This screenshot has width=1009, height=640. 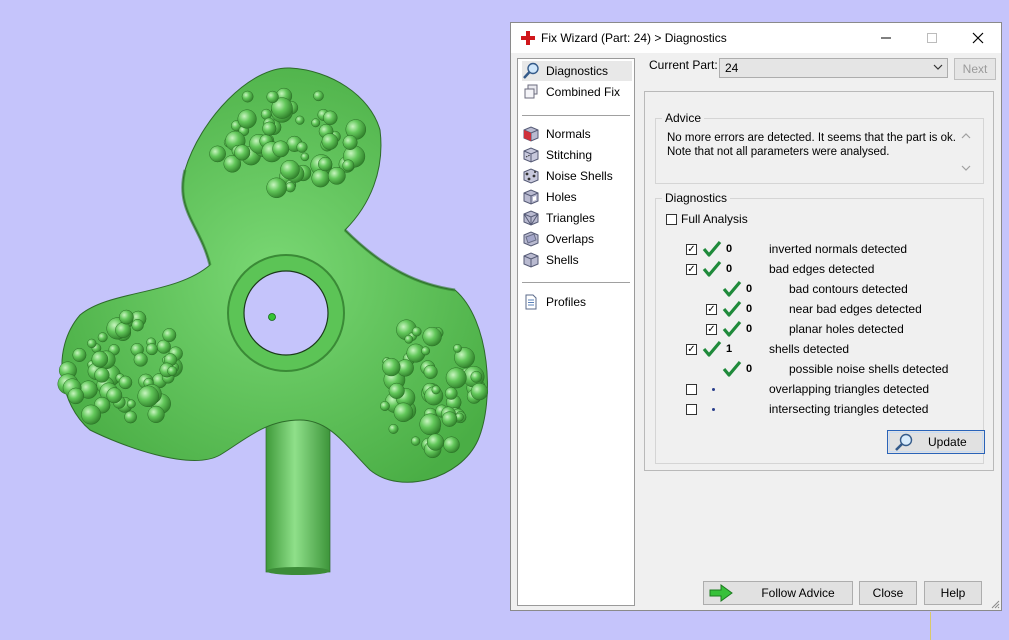 I want to click on bad-edges-label: bad edges detected, so click(x=822, y=269).